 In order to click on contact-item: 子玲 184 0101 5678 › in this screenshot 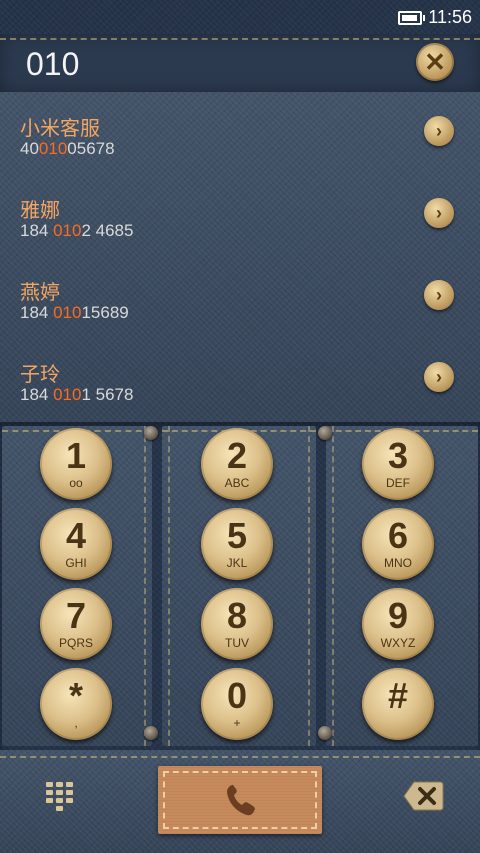, I will do `click(240, 379)`.